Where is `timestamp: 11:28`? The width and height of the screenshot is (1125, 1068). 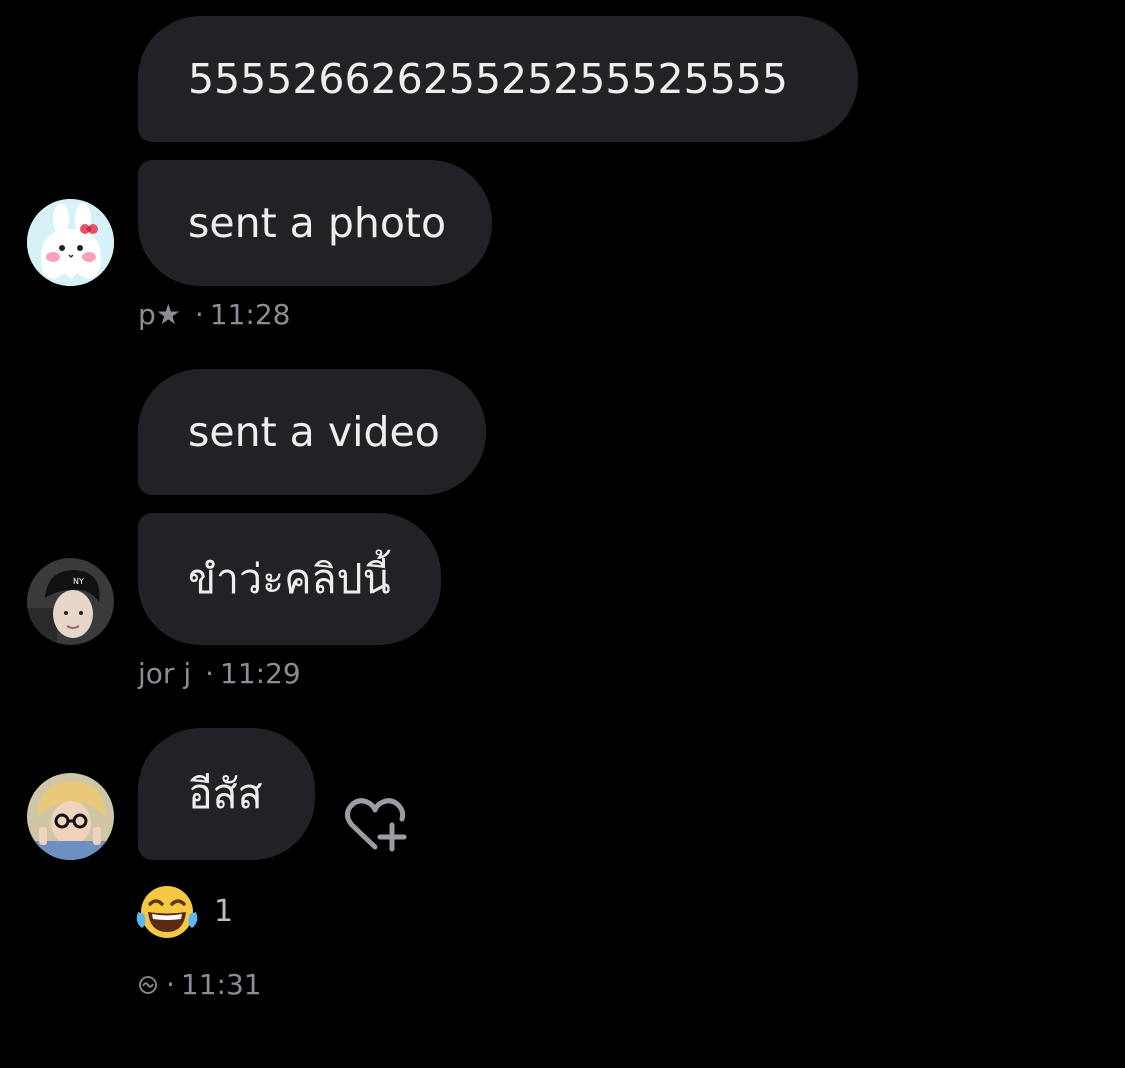
timestamp: 11:28 is located at coordinates (250, 314).